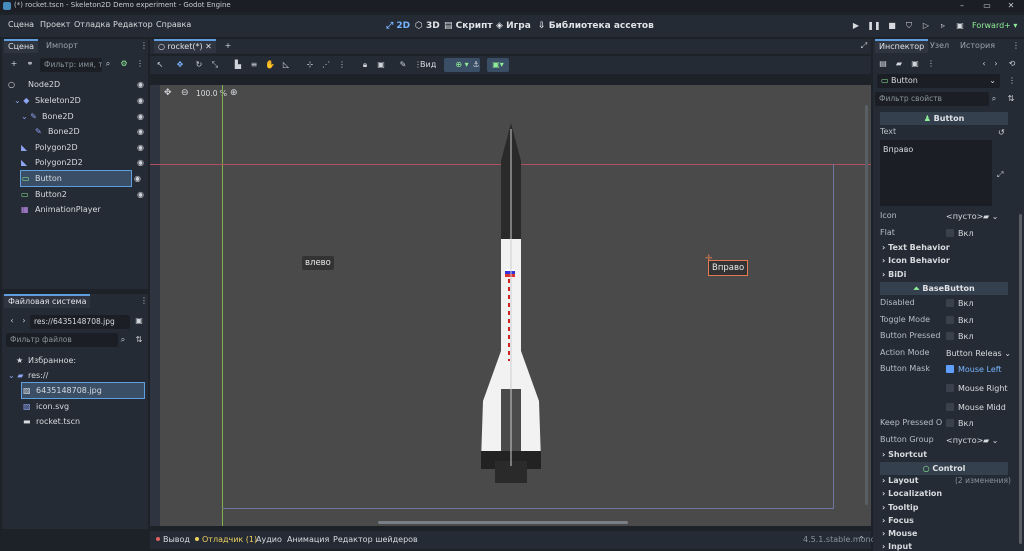  Describe the element at coordinates (208, 46) in the screenshot. I see `close-tab-icon: ✕` at that location.